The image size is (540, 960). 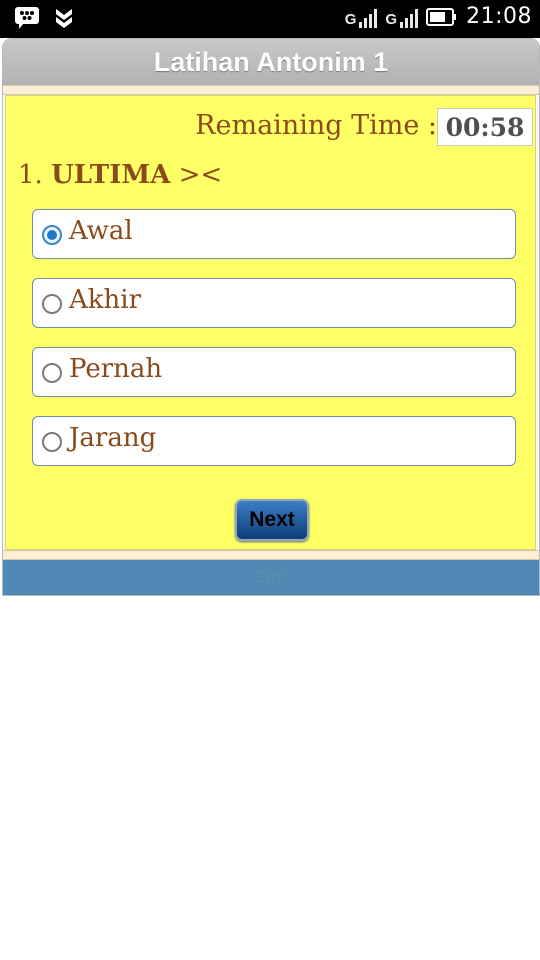 I want to click on question-number: 1., so click(x=30, y=175).